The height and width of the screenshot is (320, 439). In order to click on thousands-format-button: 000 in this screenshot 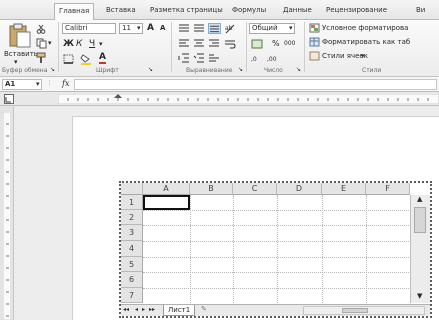, I will do `click(289, 43)`.